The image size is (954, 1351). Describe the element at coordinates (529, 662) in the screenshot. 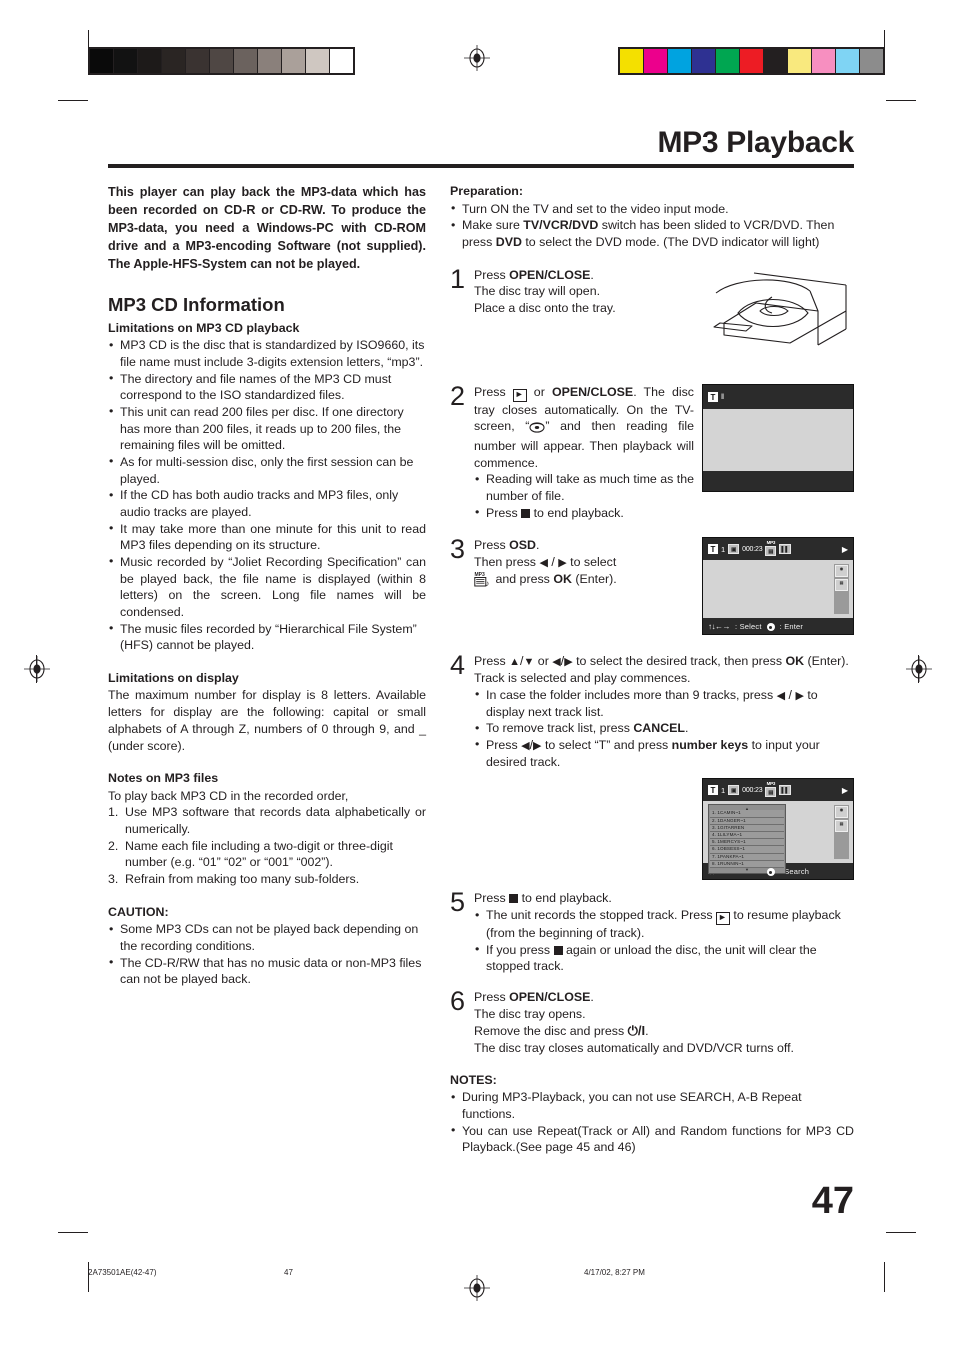

I see `down-arrow-icon: ▼` at that location.